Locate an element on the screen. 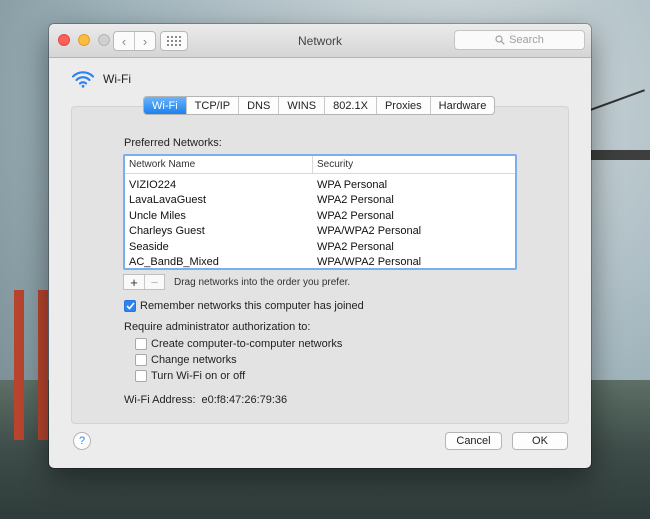 Image resolution: width=650 pixels, height=519 pixels. table-row: Seaside WPA2 Personal is located at coordinates (320, 247).